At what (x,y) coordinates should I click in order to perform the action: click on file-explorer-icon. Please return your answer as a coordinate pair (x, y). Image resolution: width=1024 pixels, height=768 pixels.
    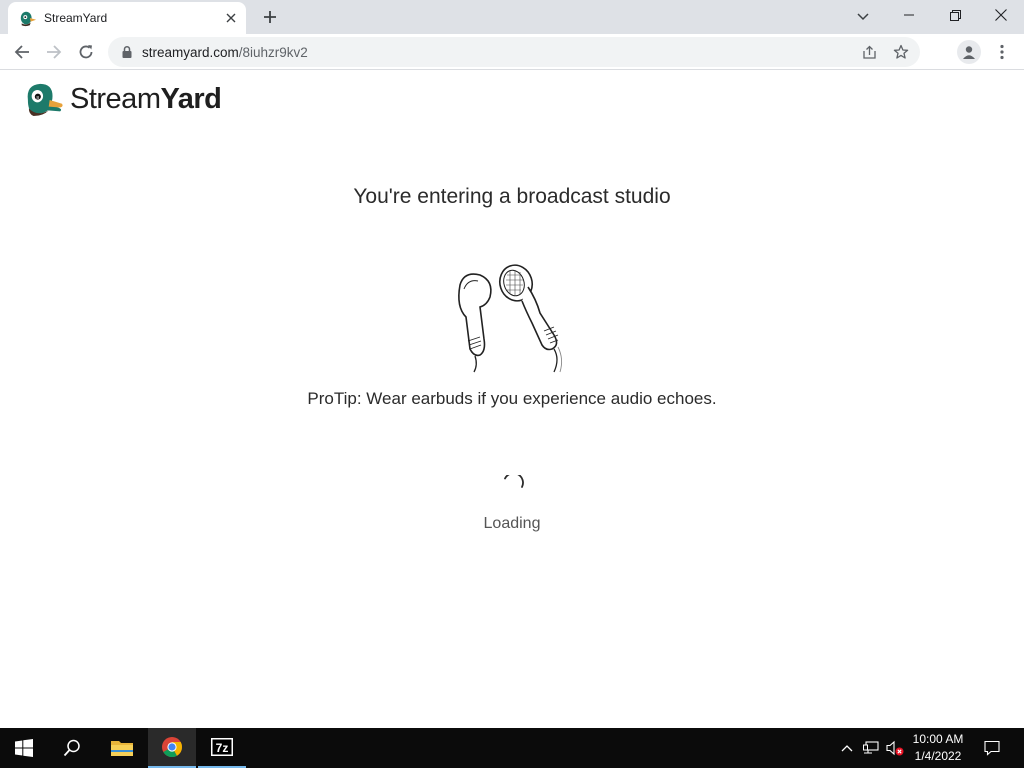
    Looking at the image, I should click on (122, 748).